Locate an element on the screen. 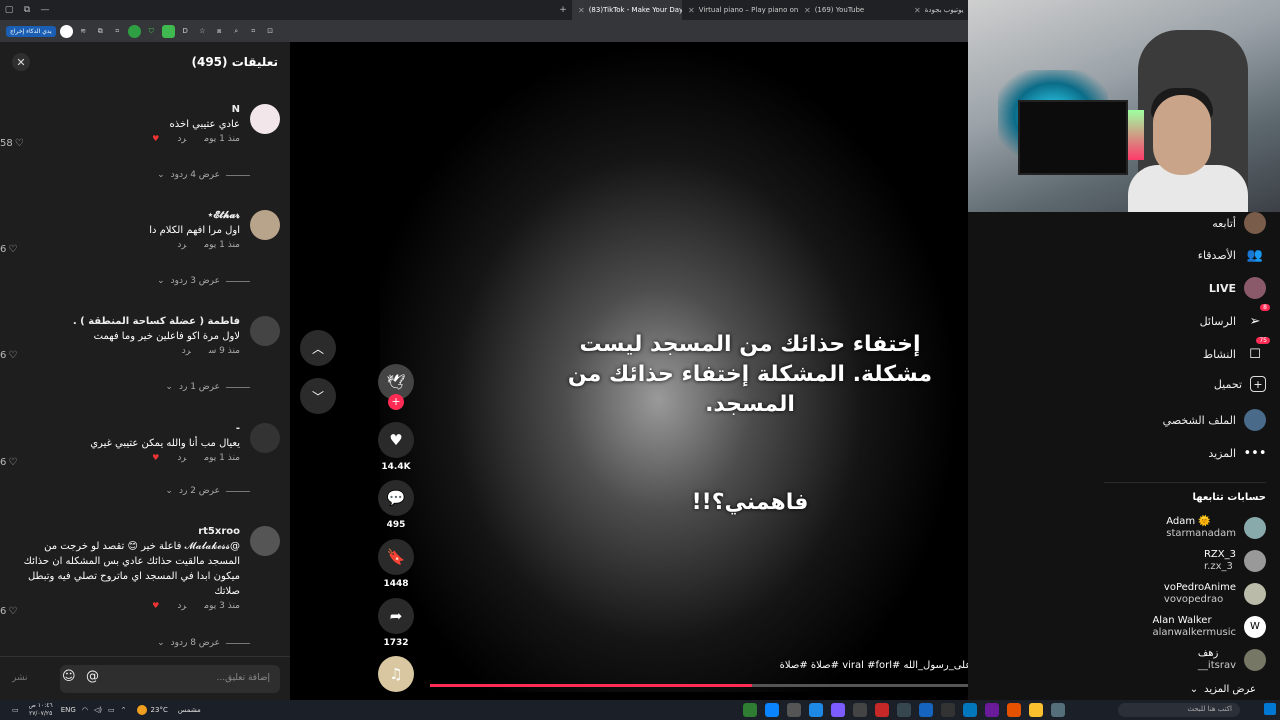 This screenshot has height=720, width=1280. nav-friends: 👥 الأصدقاء is located at coordinates (1232, 255).